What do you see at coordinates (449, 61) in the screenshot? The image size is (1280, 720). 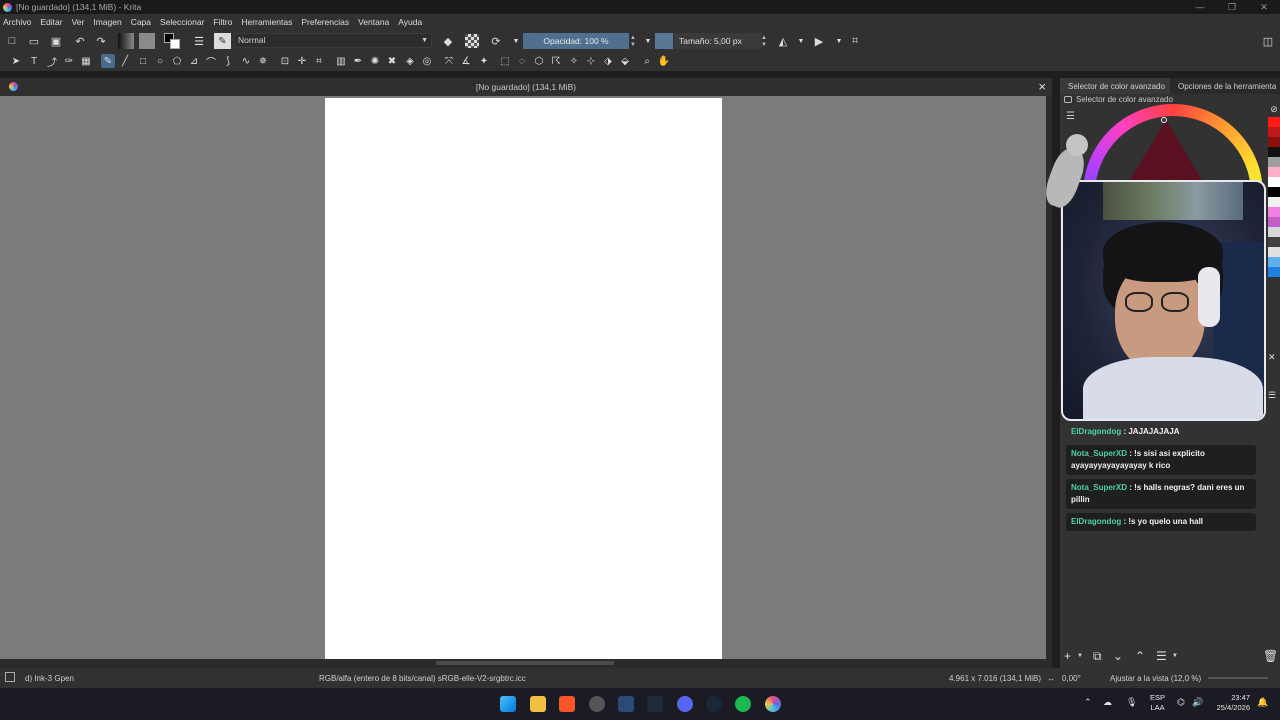 I see `assistant-tool-icon: ⤧` at bounding box center [449, 61].